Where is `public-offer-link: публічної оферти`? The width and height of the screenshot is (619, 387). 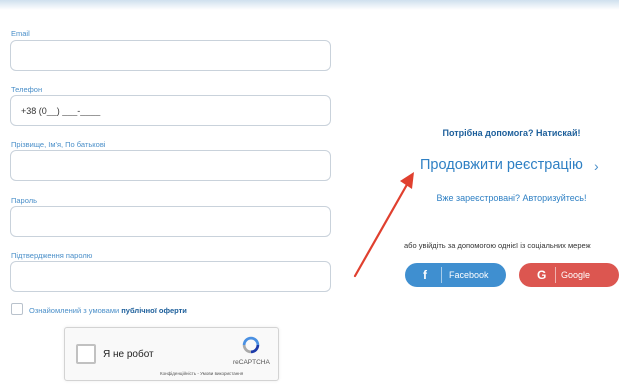 public-offer-link: публічної оферти is located at coordinates (154, 310).